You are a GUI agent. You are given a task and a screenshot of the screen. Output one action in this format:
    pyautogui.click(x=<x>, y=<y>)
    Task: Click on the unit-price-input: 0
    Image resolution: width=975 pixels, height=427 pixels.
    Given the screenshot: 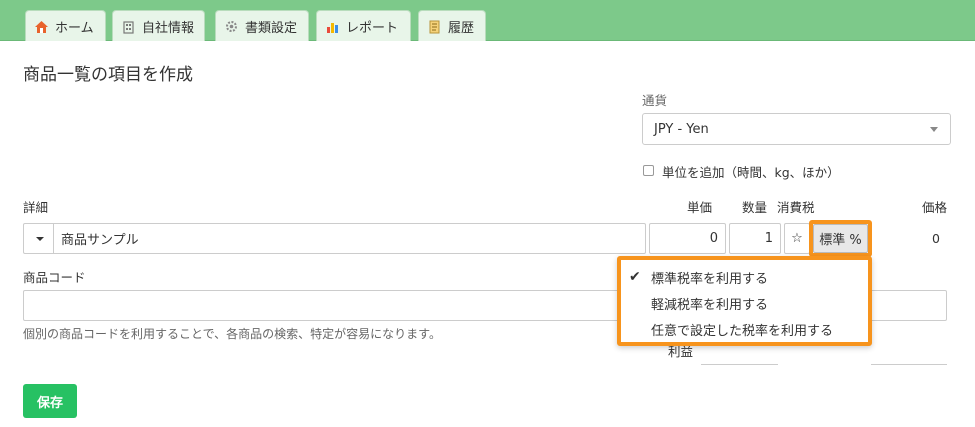 What is the action you would take?
    pyautogui.click(x=687, y=238)
    